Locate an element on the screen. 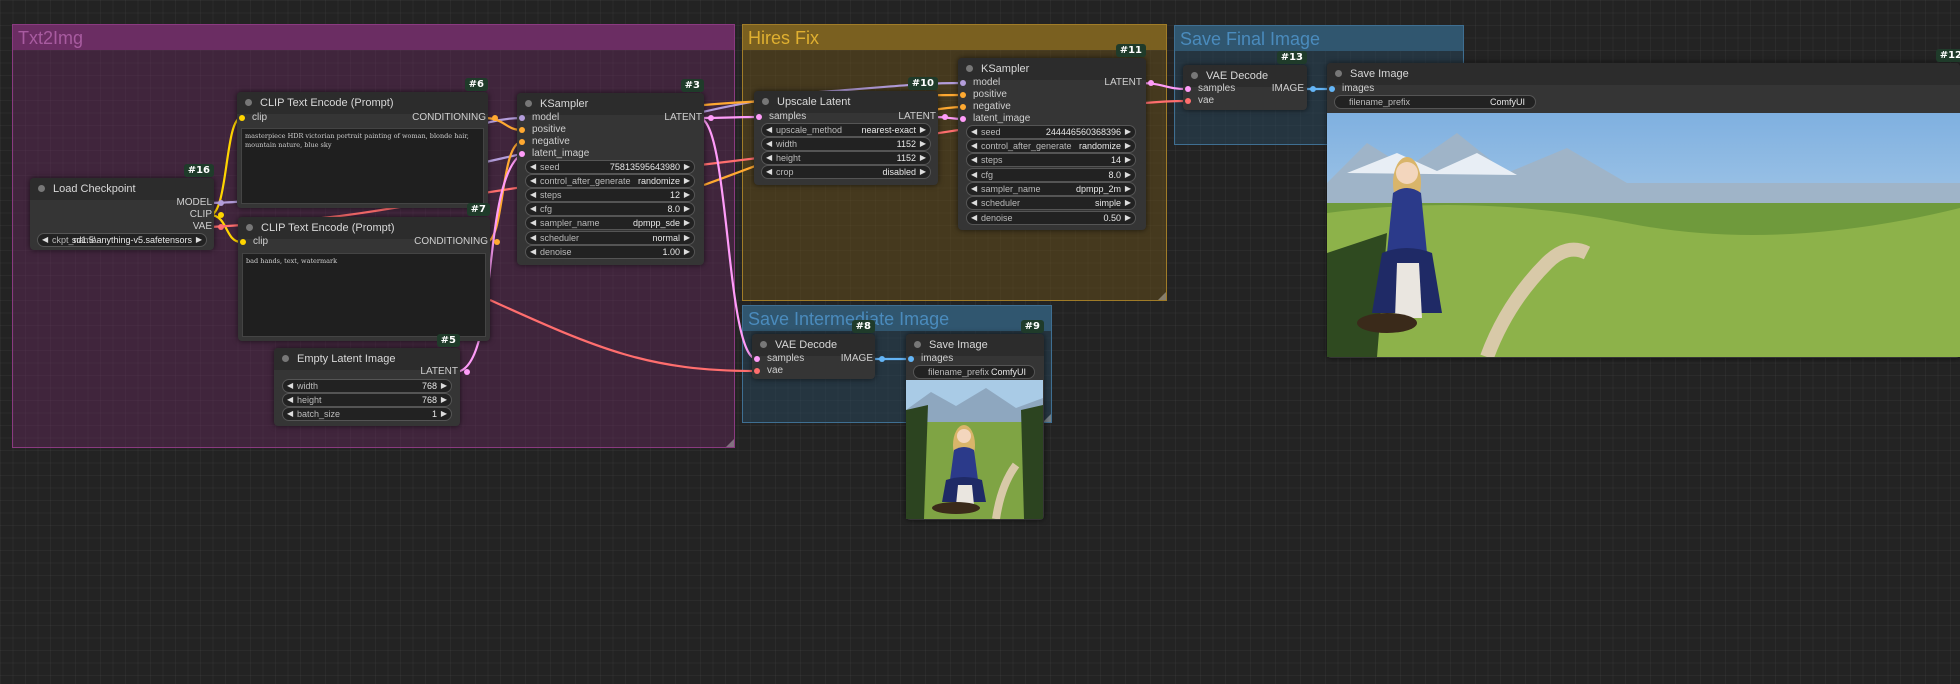 Image resolution: width=1960 pixels, height=684 pixels. scheduler-widget: ◀ scheduler simple ▶ is located at coordinates (1051, 203).